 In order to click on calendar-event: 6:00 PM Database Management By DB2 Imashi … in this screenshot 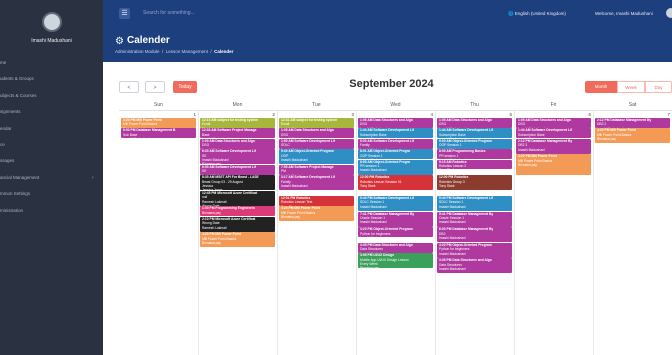, I will do `click(474, 235)`.